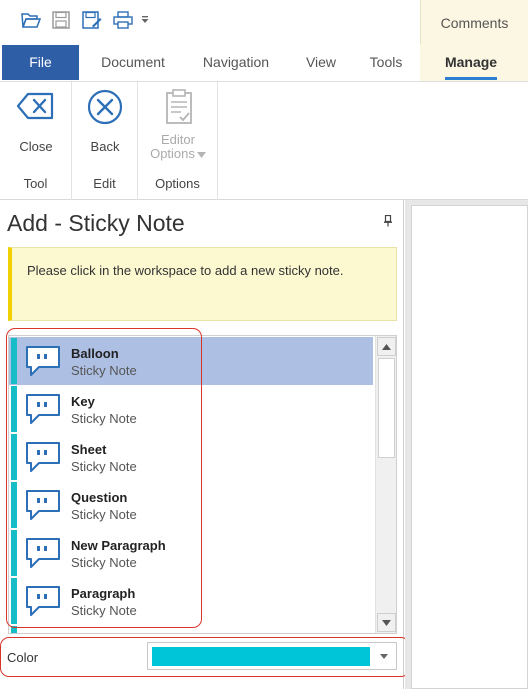 This screenshot has height=689, width=528. I want to click on tab-manage: Manage, so click(471, 62).